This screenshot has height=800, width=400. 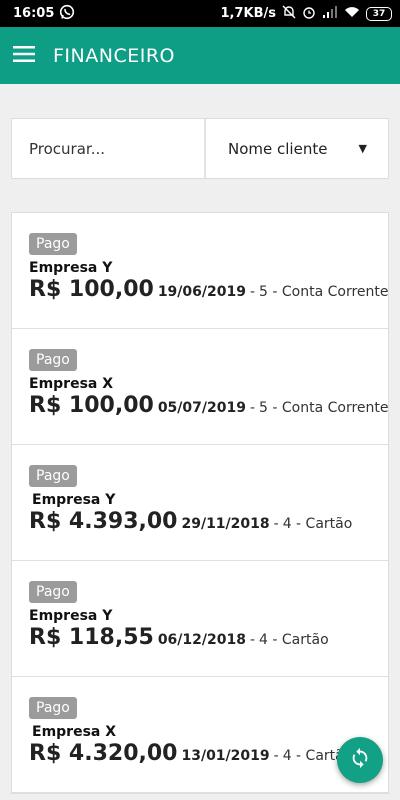 What do you see at coordinates (278, 148) in the screenshot?
I see `sort-select-value: Nome cliente` at bounding box center [278, 148].